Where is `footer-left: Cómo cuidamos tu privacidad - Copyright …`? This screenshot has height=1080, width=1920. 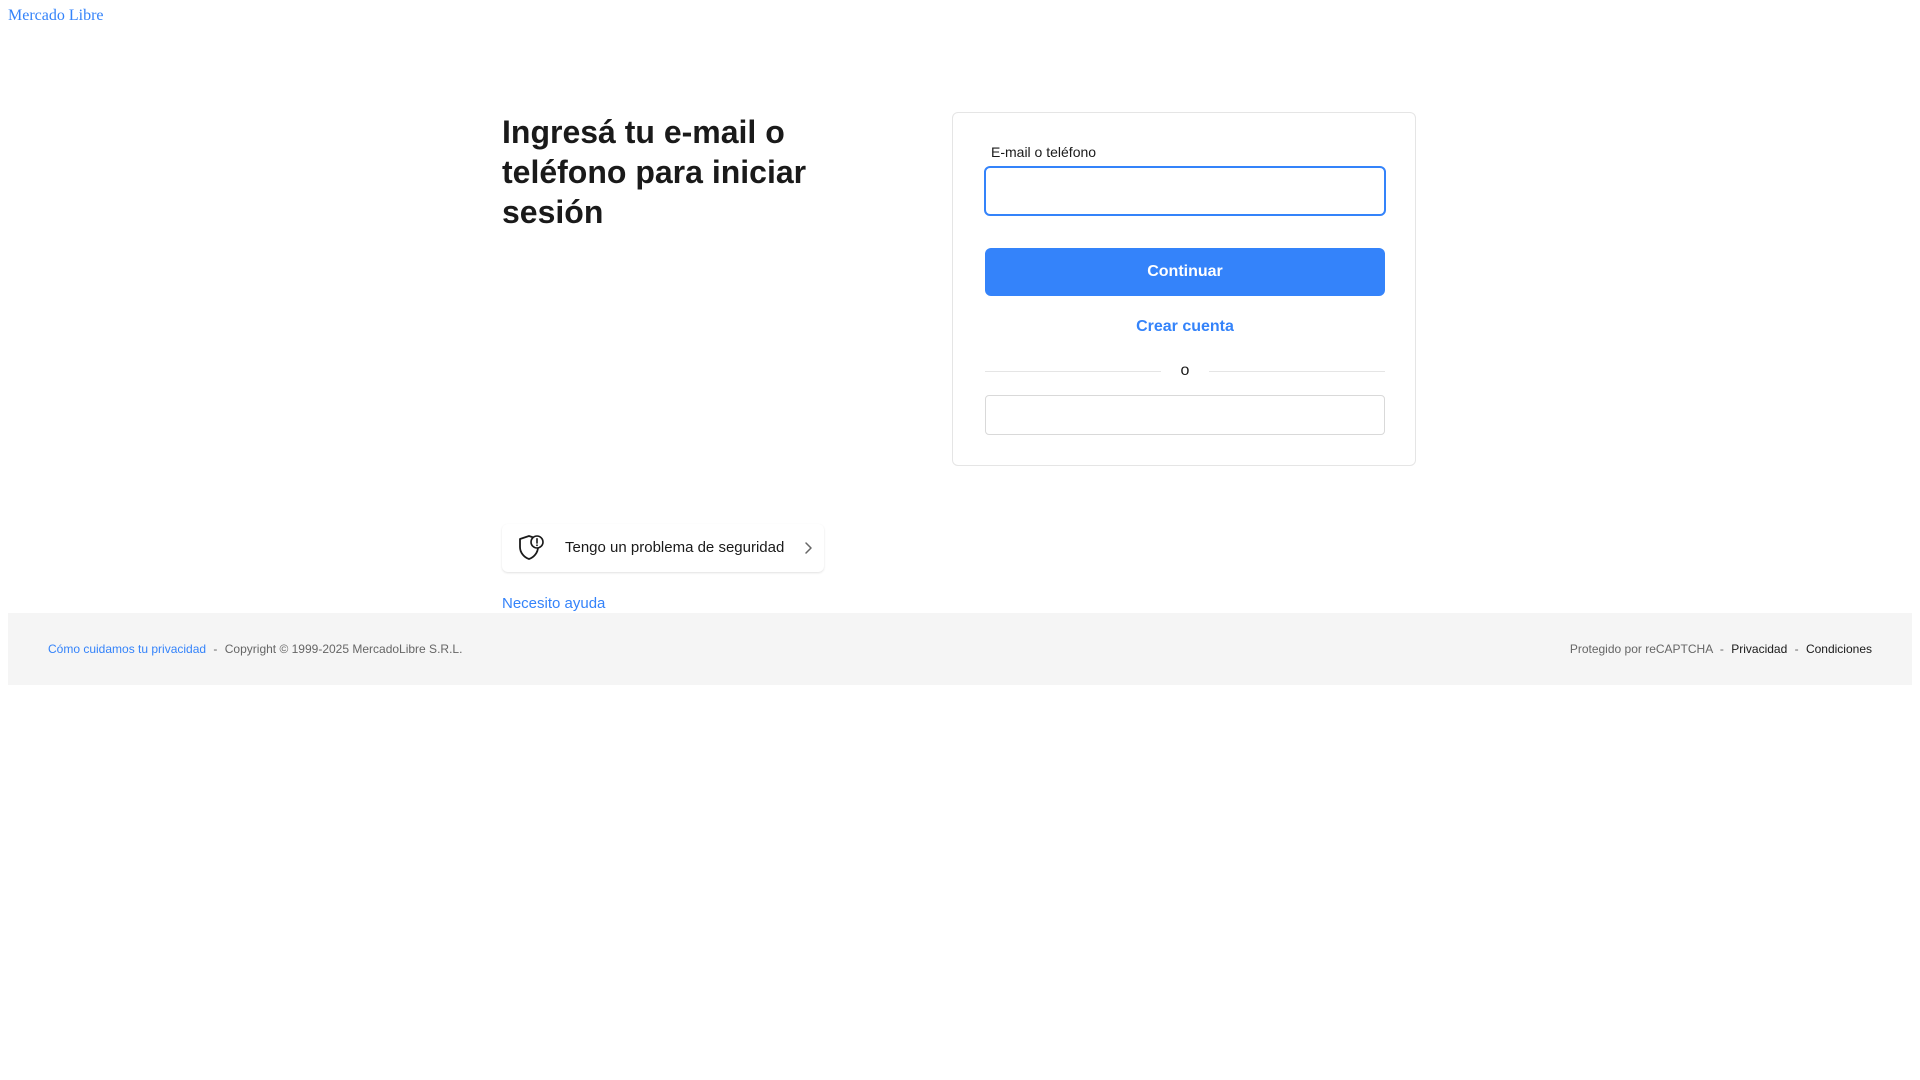
footer-left: Cómo cuidamos tu privacidad - Copyright … is located at coordinates (255, 649).